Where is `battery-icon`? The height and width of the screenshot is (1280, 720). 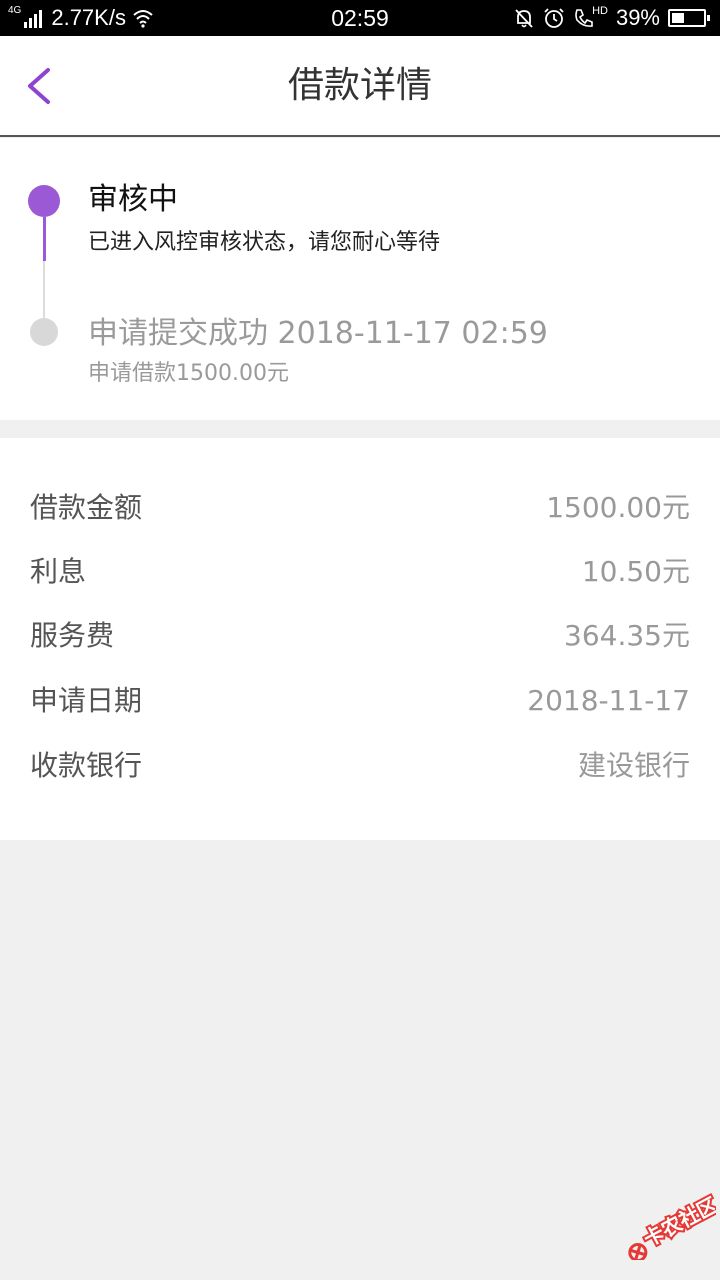
battery-icon is located at coordinates (689, 18).